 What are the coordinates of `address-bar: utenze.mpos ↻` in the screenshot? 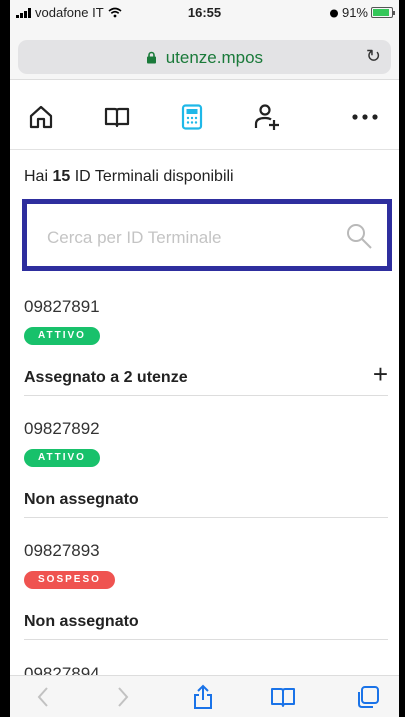 It's located at (204, 57).